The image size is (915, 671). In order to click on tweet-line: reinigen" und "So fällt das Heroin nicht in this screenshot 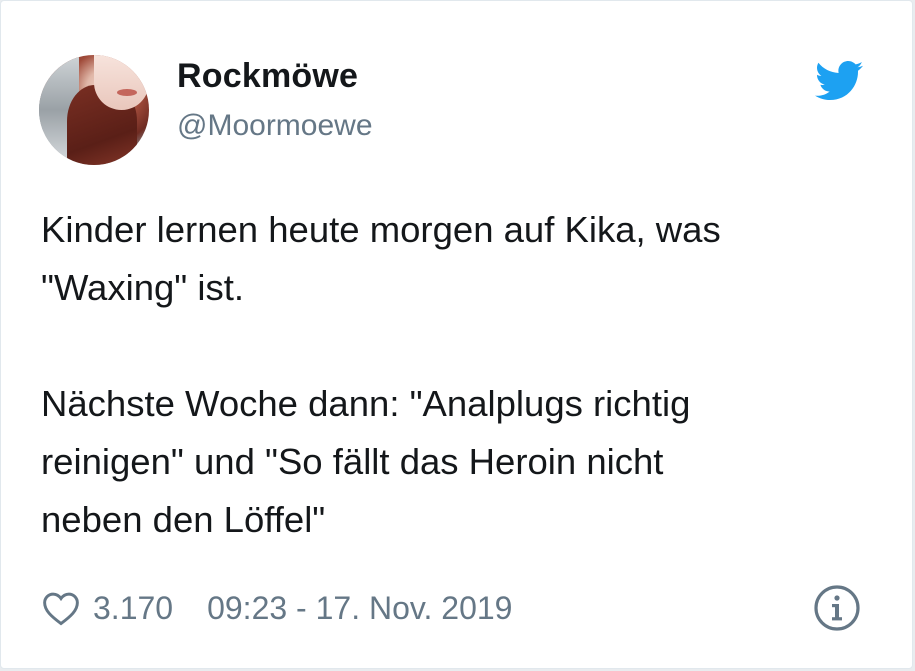, I will do `click(352, 461)`.